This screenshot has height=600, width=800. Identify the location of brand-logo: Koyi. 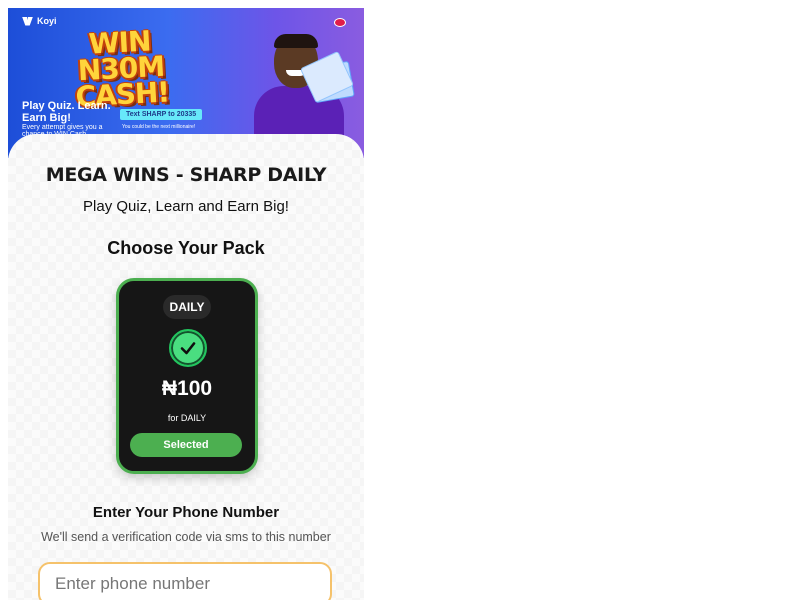
(39, 21).